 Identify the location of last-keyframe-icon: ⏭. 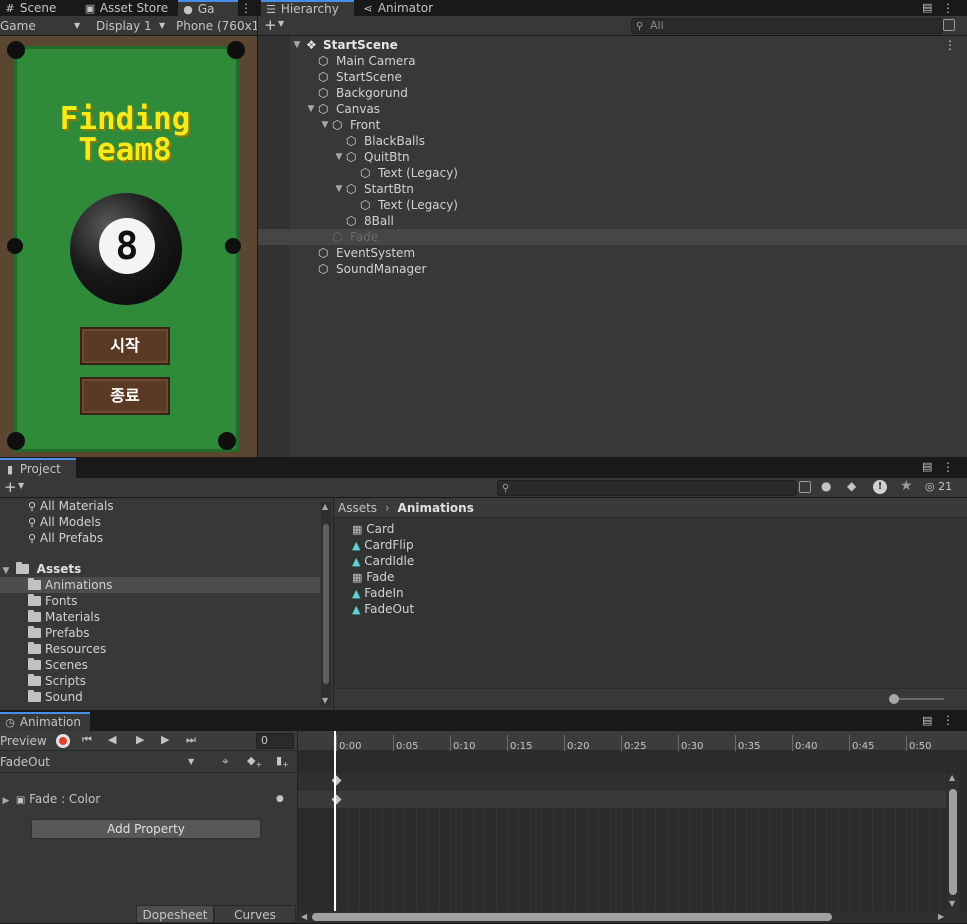
(191, 740).